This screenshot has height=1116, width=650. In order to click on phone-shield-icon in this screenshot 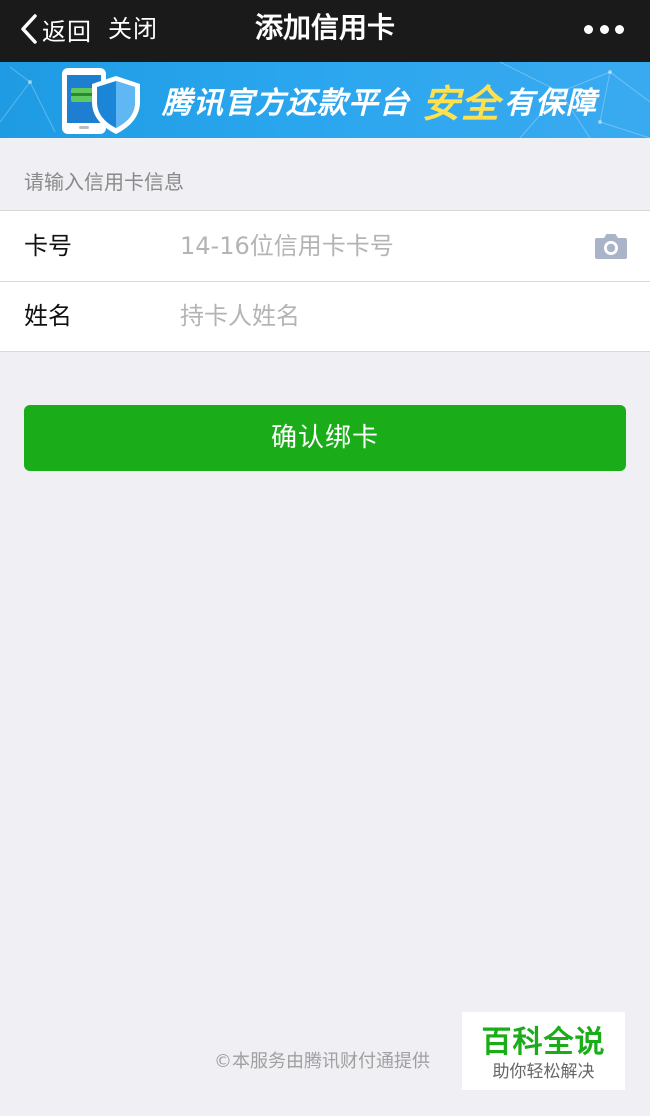, I will do `click(101, 101)`.